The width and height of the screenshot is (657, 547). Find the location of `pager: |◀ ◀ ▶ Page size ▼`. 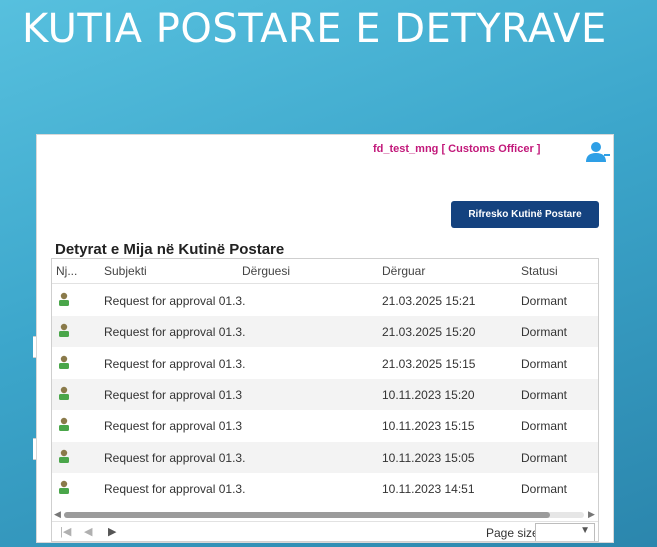

pager: |◀ ◀ ▶ Page size ▼ is located at coordinates (325, 531).